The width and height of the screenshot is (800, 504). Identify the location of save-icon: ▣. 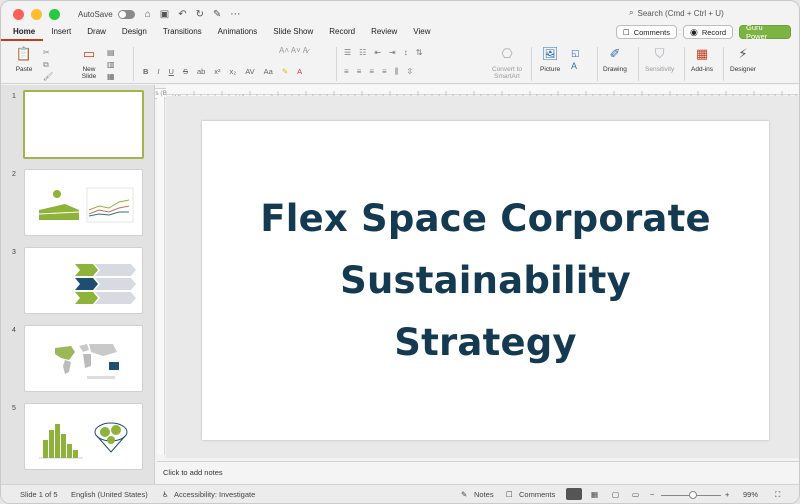
(164, 14).